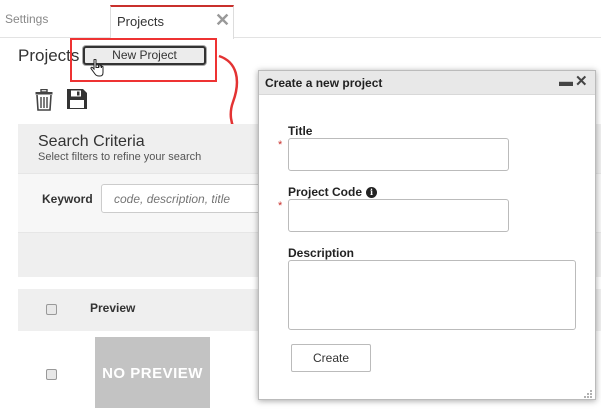 The width and height of the screenshot is (601, 411). I want to click on close-icon: ✕, so click(581, 81).